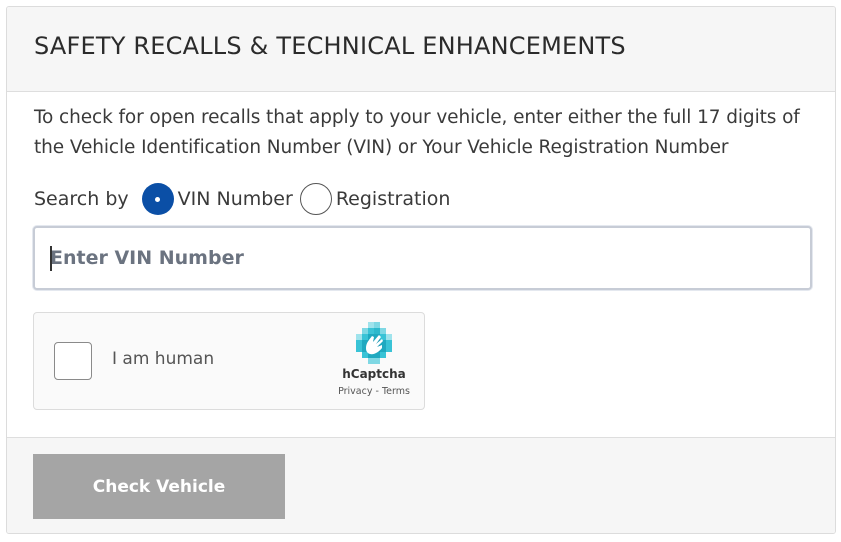 This screenshot has width=841, height=542. I want to click on registration-radio-label: Registration, so click(393, 199).